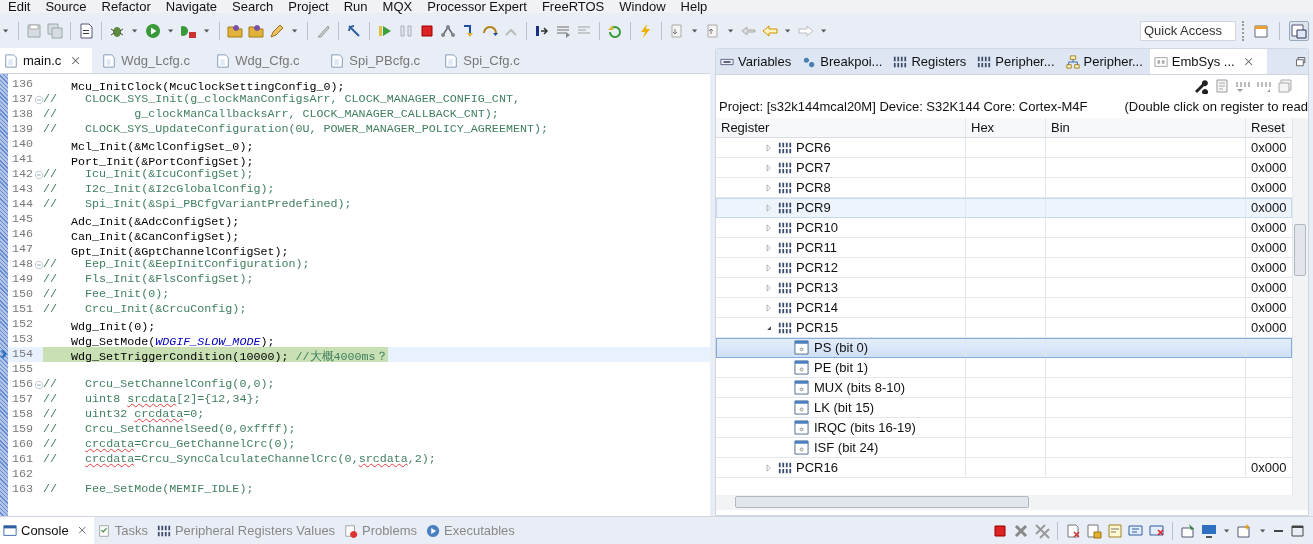  Describe the element at coordinates (694, 6) in the screenshot. I see `menu-item: Help` at that location.